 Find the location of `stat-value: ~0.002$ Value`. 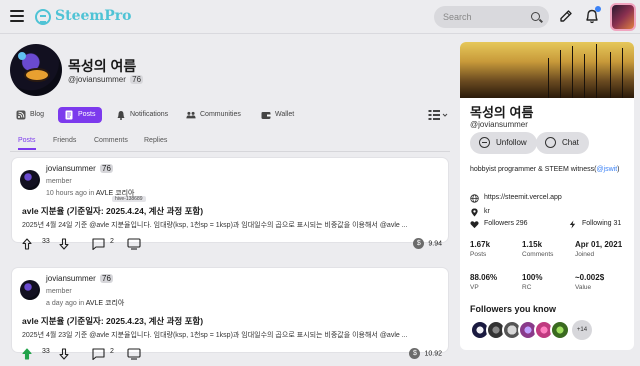

stat-value: ~0.002$ Value is located at coordinates (589, 282).